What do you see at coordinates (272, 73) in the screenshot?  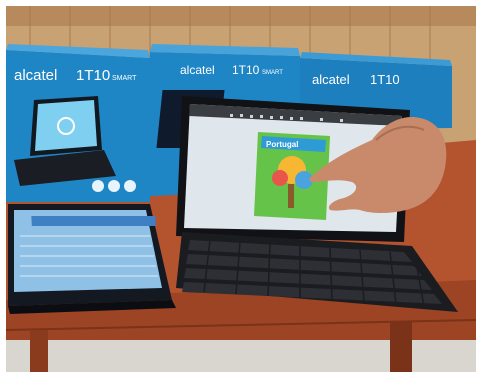 I see `box-middle-edition: SMART` at bounding box center [272, 73].